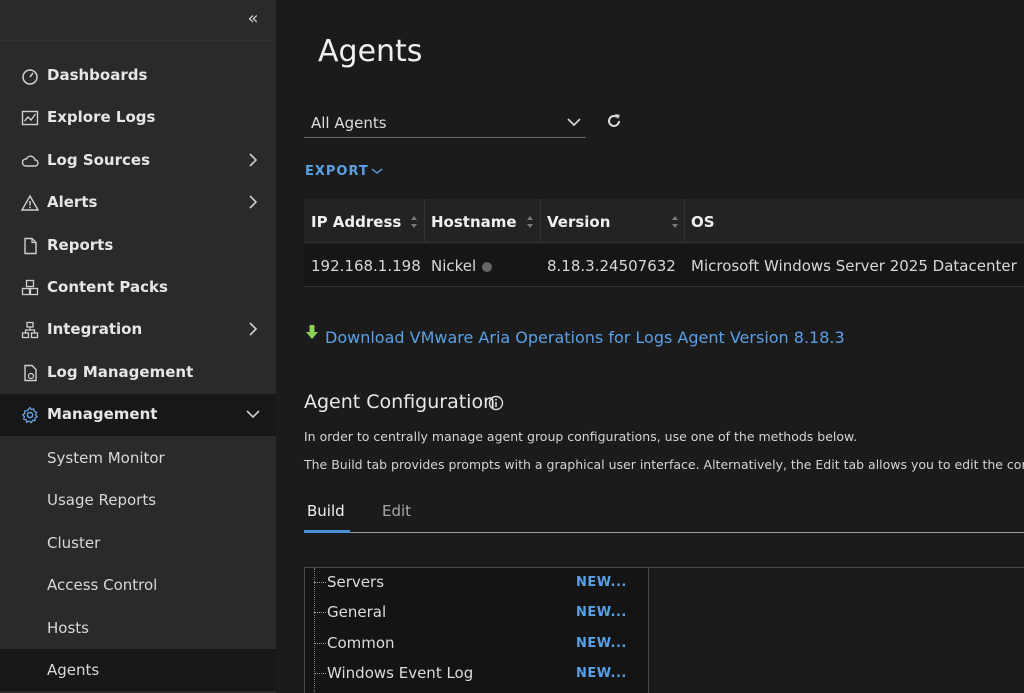 This screenshot has width=1024, height=693. Describe the element at coordinates (611, 266) in the screenshot. I see `cell-version: 8.18.3.24507632` at that location.